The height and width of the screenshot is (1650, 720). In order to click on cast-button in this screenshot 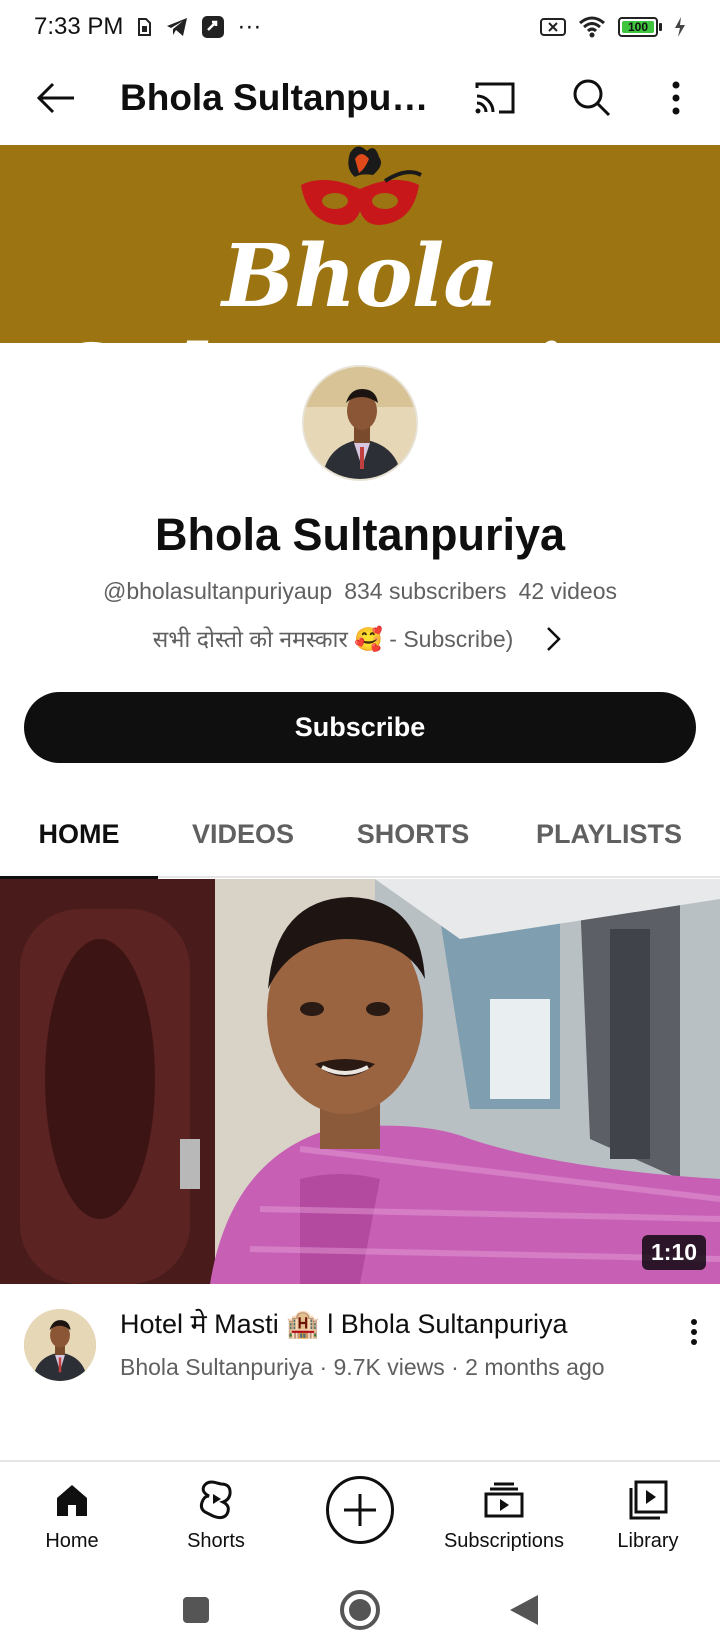, I will do `click(495, 98)`.